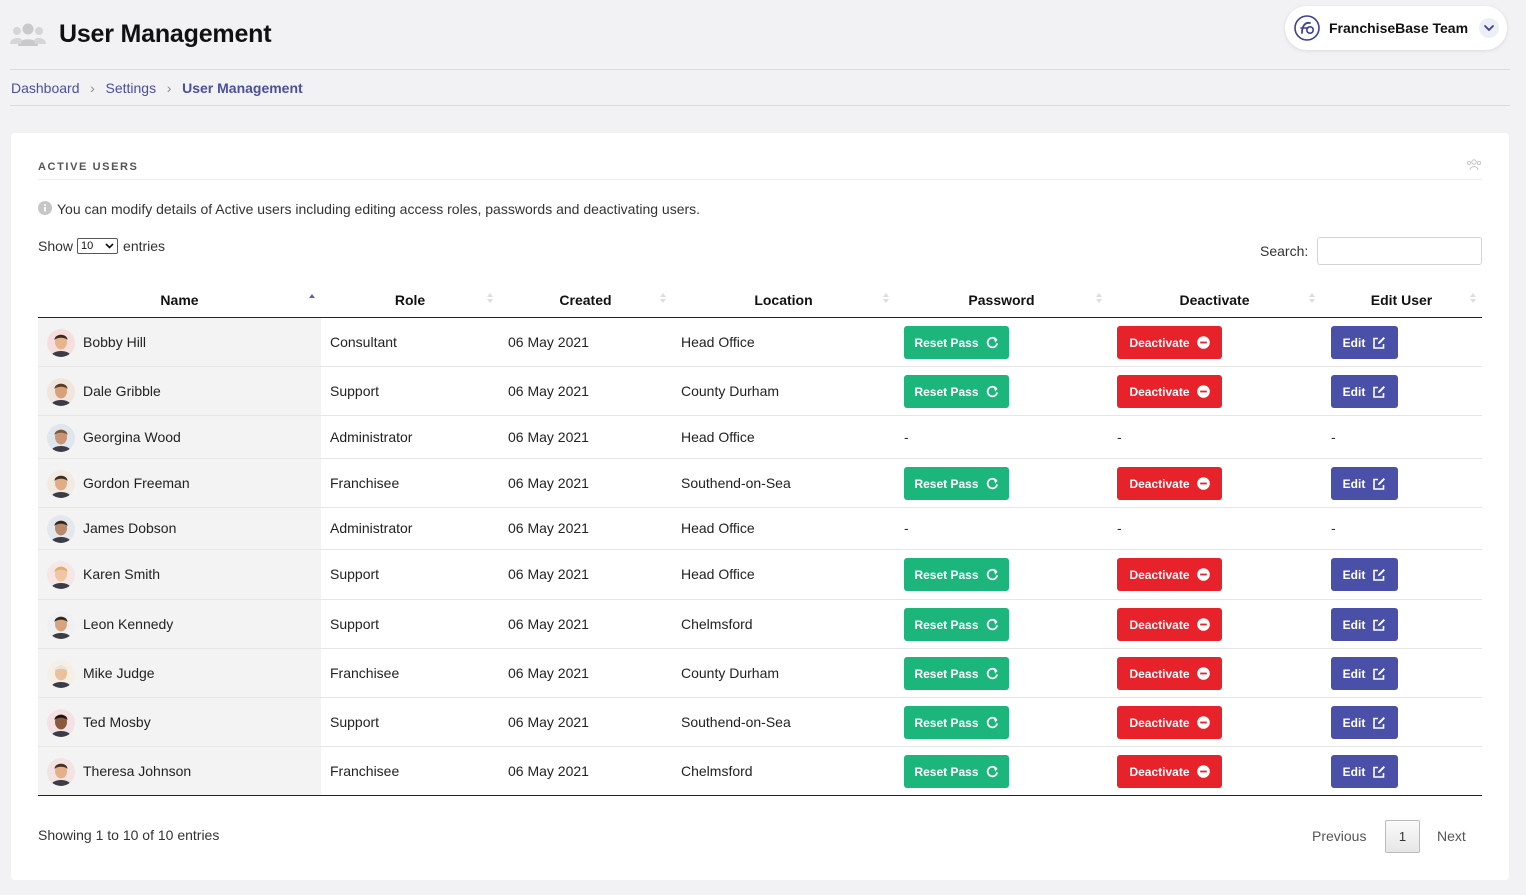 Image resolution: width=1526 pixels, height=895 pixels. What do you see at coordinates (760, 179) in the screenshot?
I see `card-divider` at bounding box center [760, 179].